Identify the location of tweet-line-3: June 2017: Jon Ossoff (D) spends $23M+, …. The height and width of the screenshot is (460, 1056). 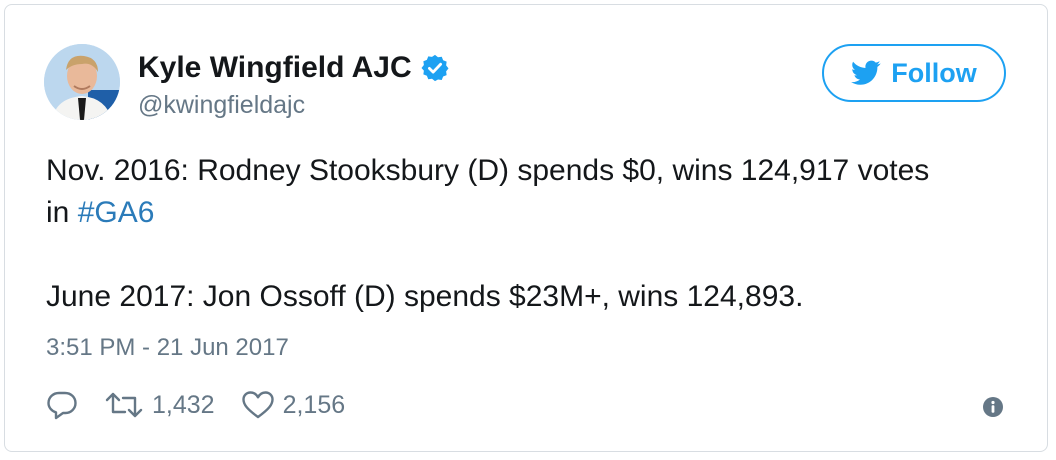
(425, 296).